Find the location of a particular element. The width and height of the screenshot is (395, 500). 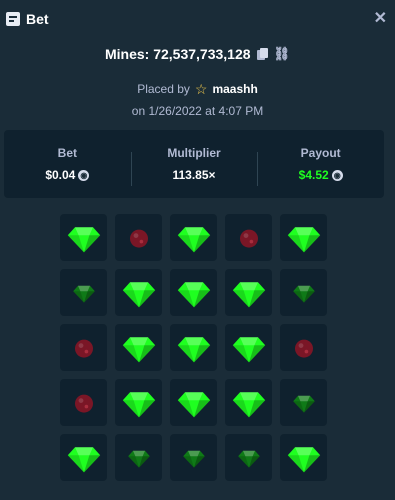

stat-multiplier-value: 113.85× is located at coordinates (194, 175).